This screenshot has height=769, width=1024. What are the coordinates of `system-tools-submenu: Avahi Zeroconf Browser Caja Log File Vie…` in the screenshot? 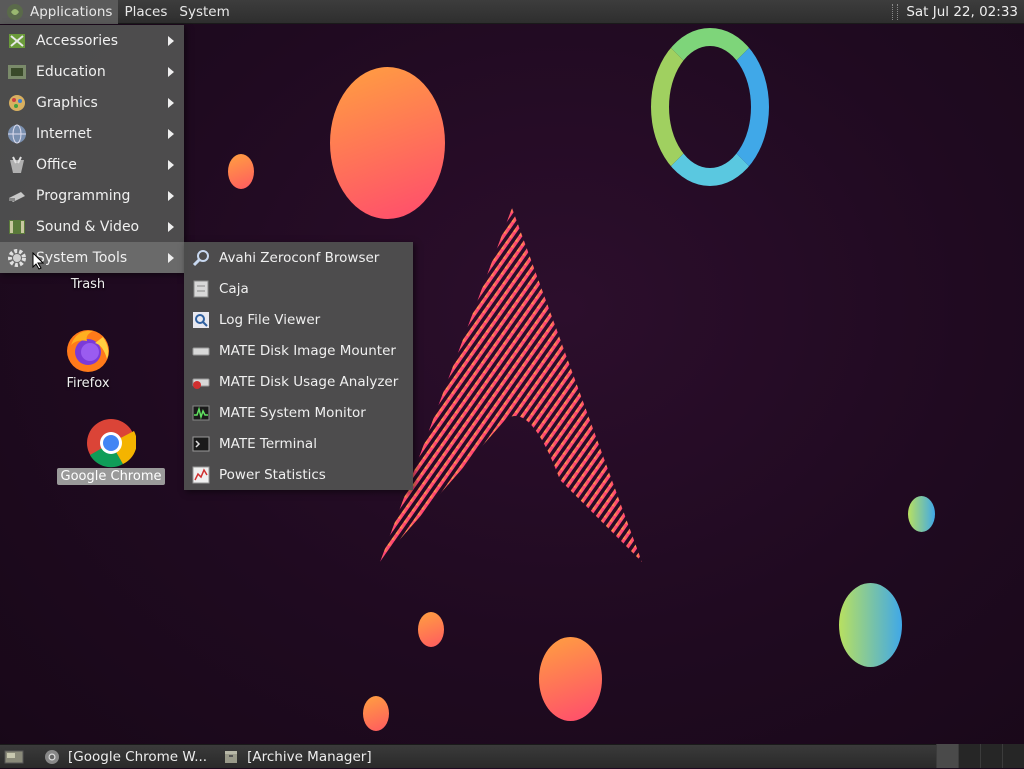 It's located at (298, 366).